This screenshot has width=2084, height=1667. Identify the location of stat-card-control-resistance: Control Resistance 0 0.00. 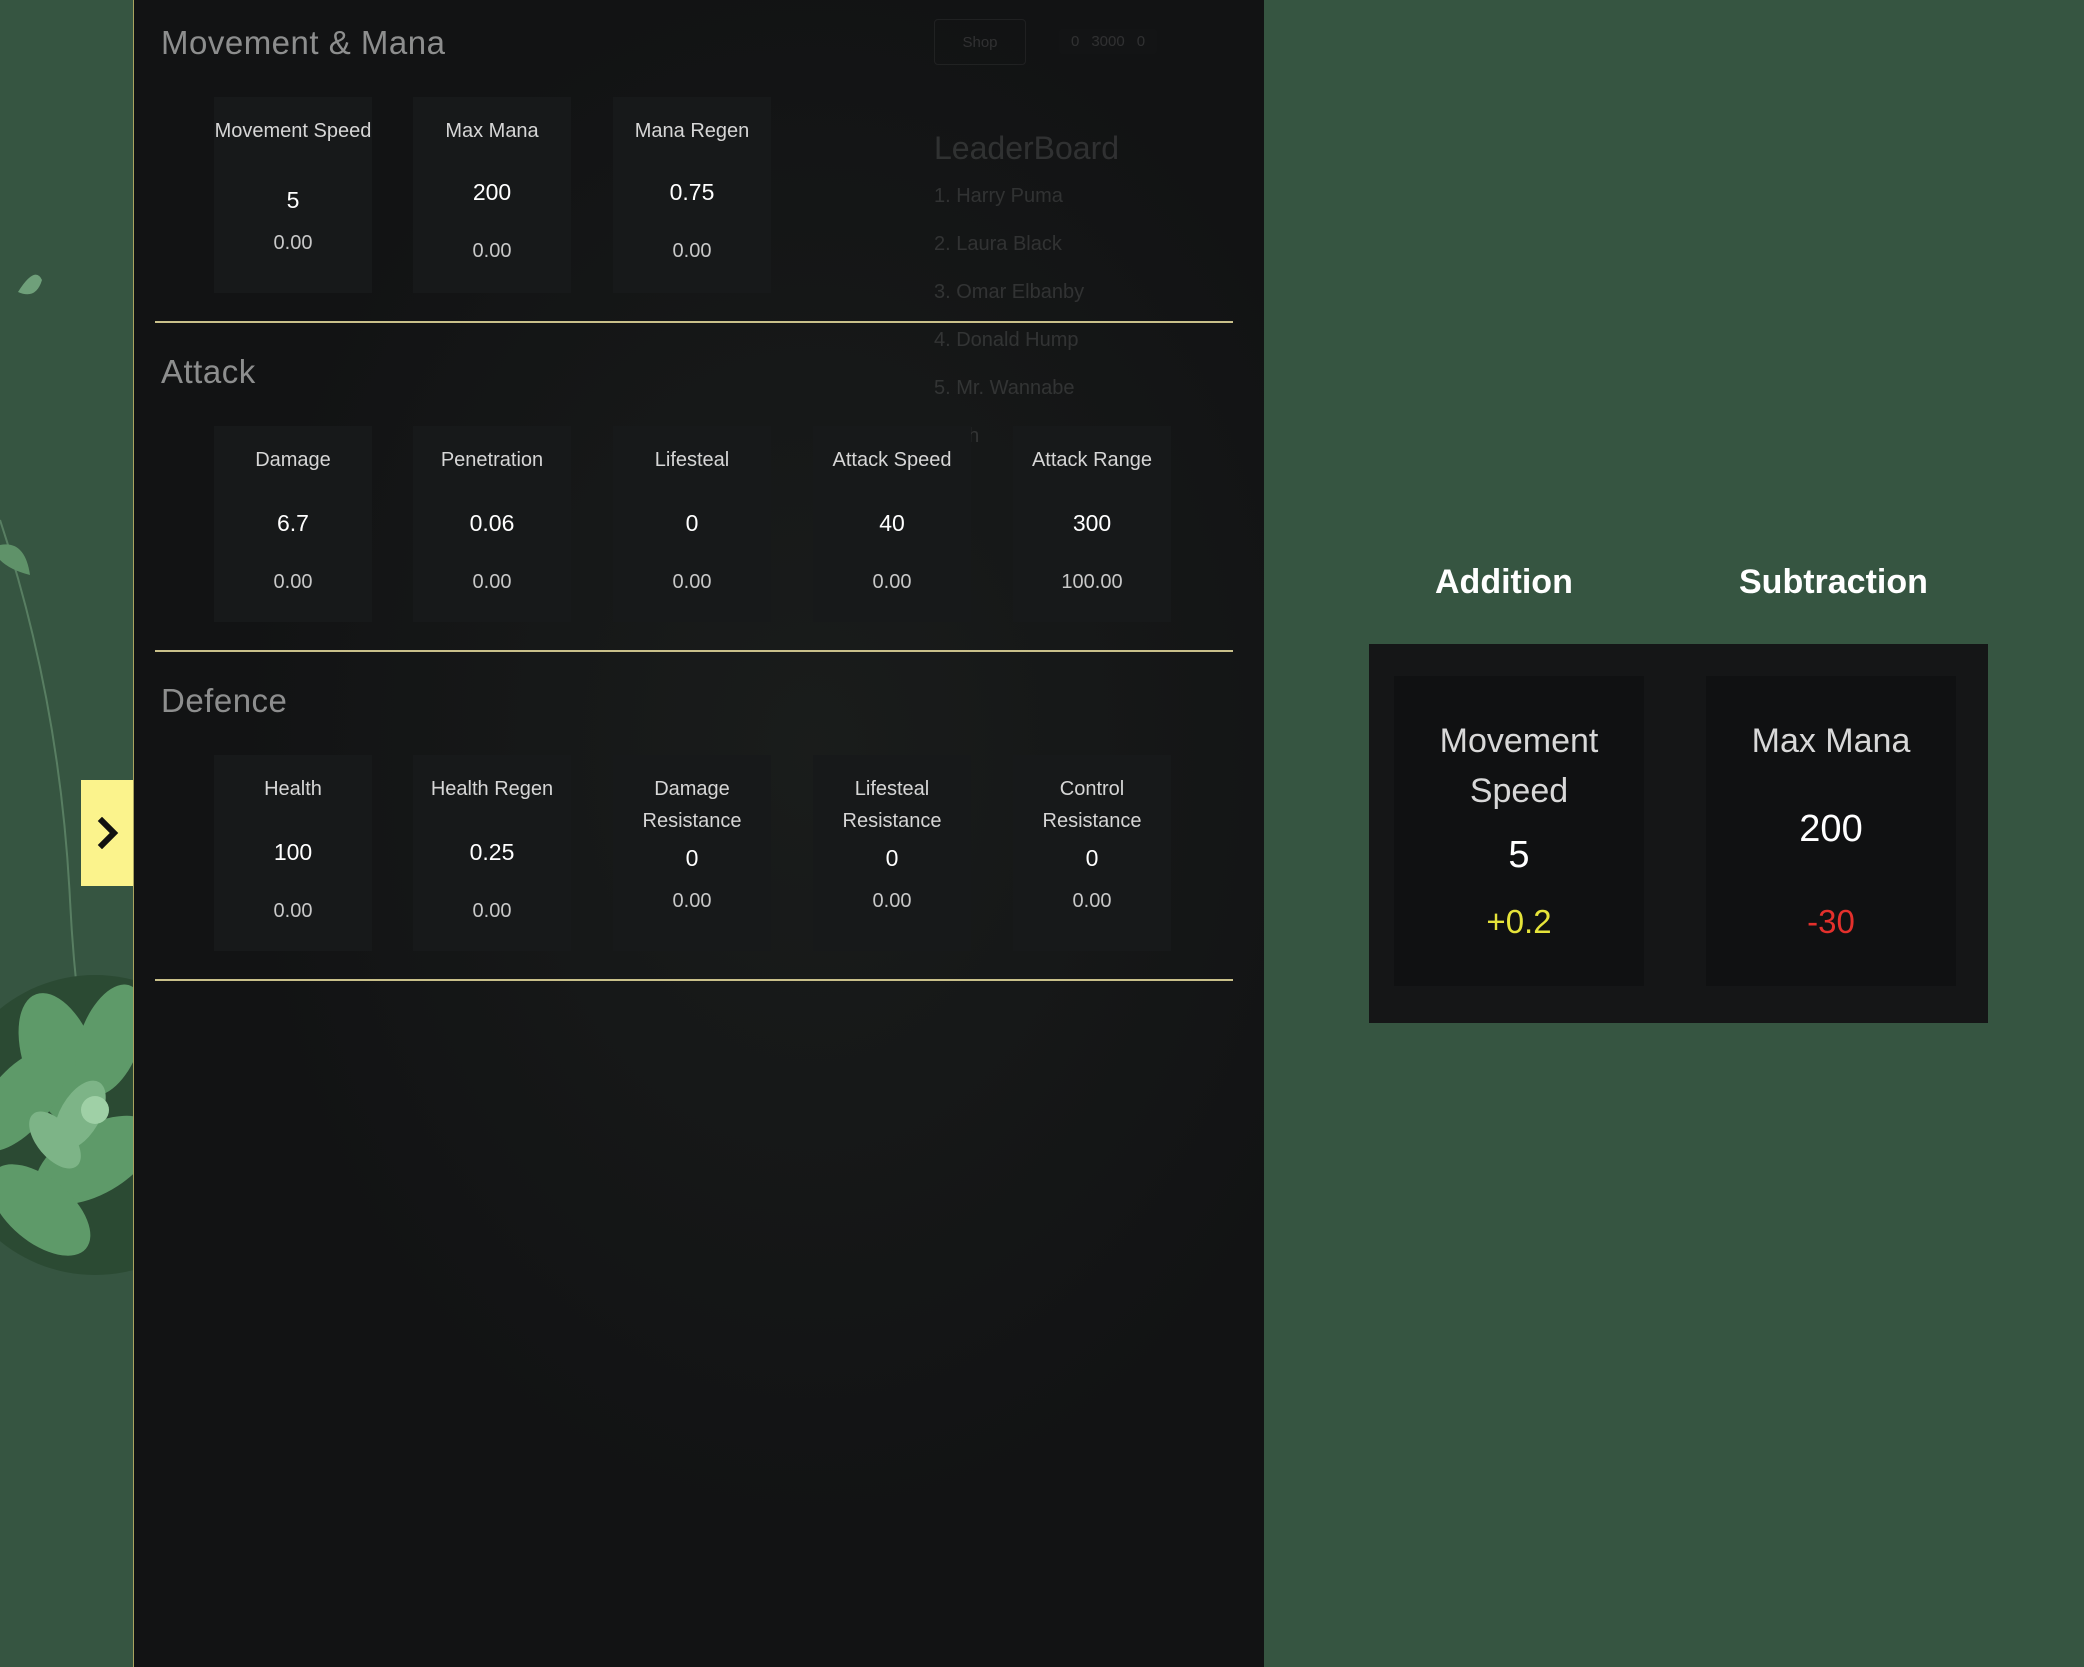
(1092, 853).